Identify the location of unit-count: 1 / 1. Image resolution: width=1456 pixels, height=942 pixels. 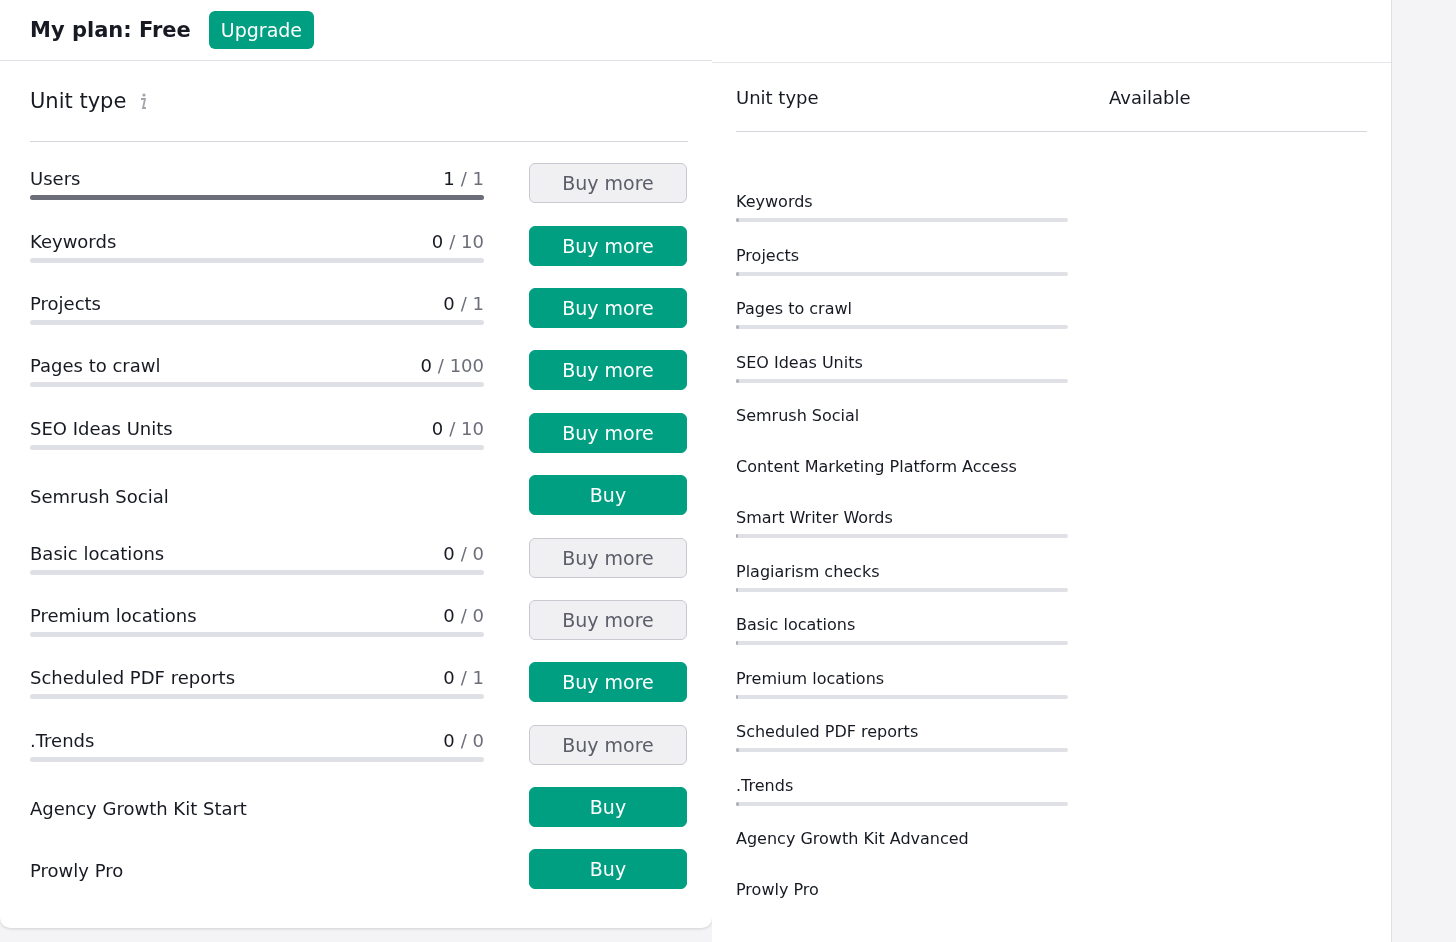
(463, 179).